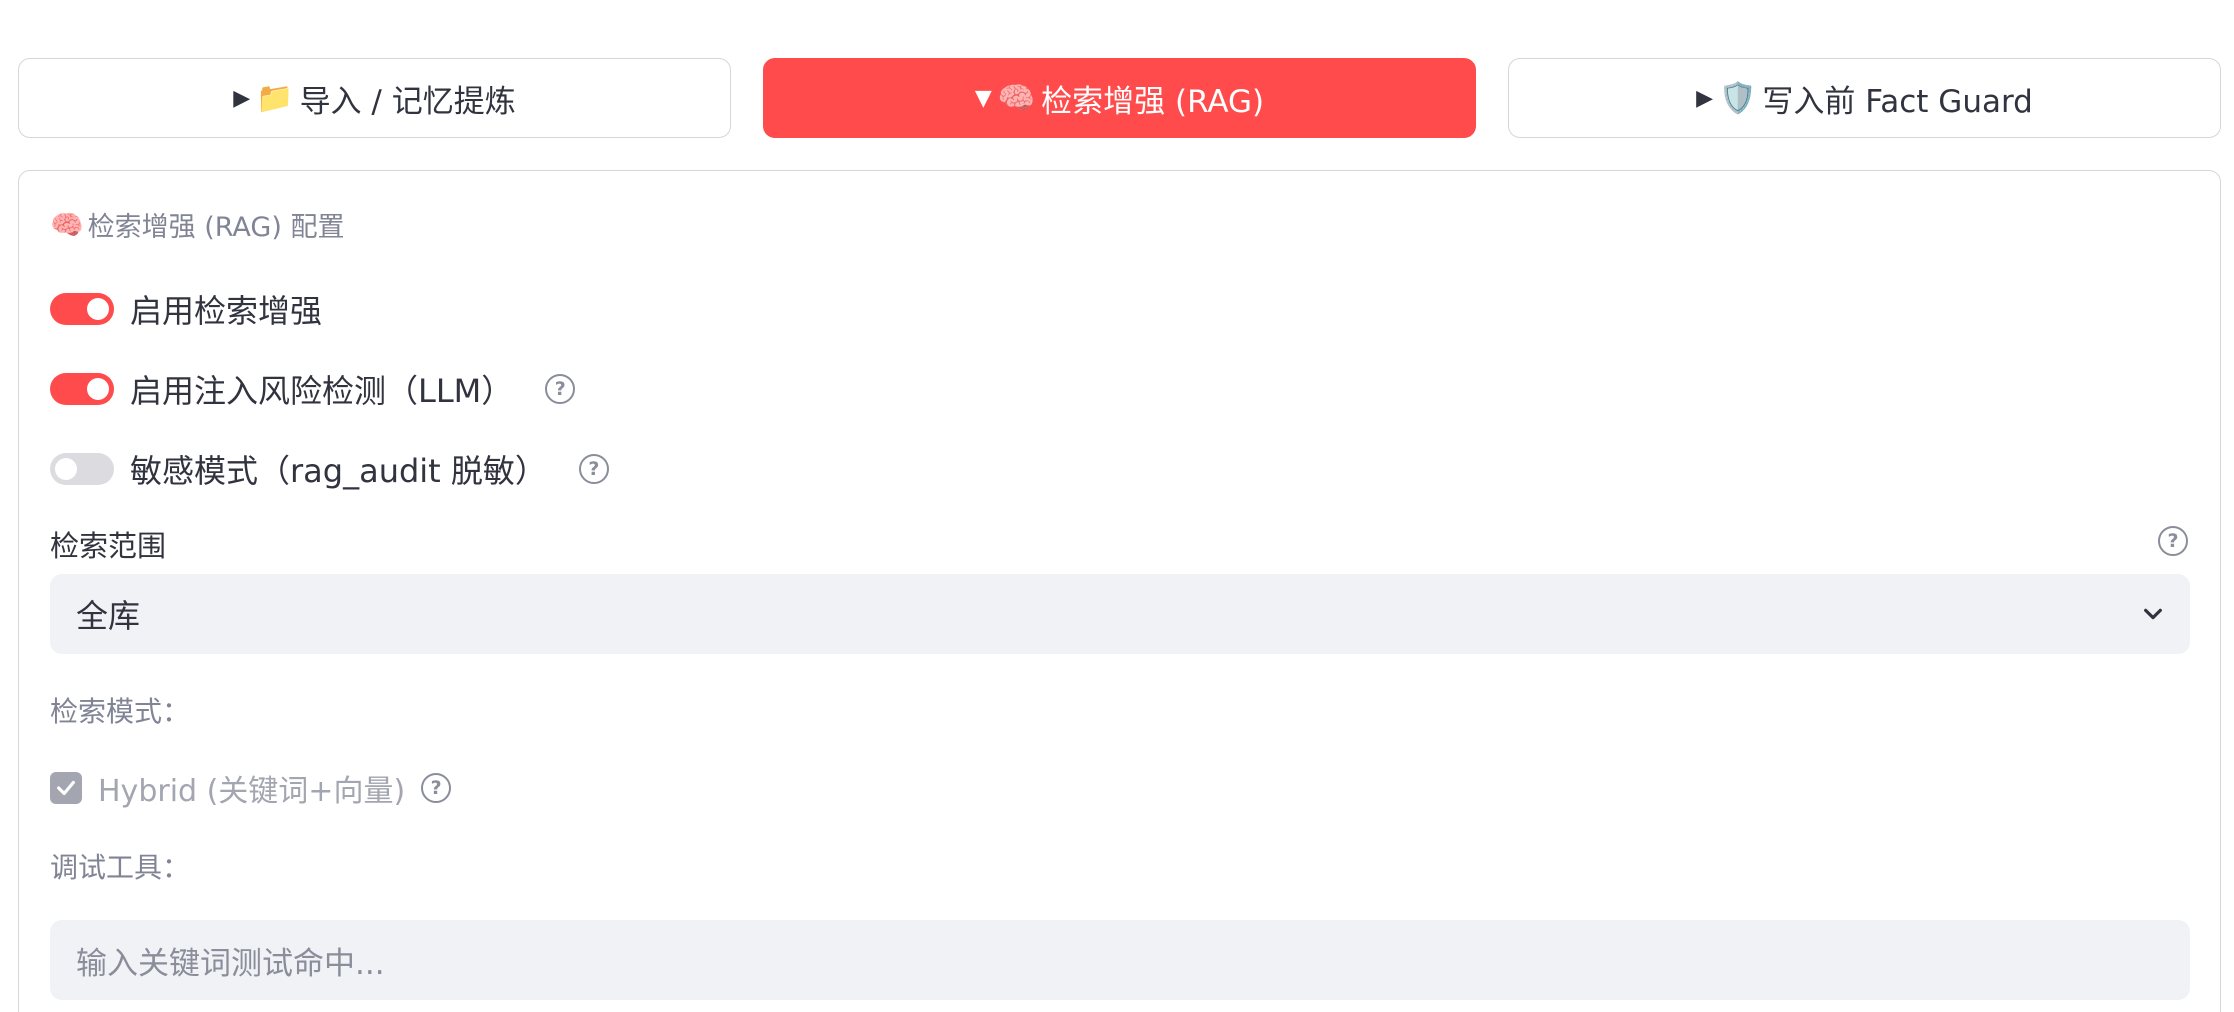  I want to click on tab-fact-guard: ▶ 🛡️ 写入前 Fact Guard, so click(1864, 98).